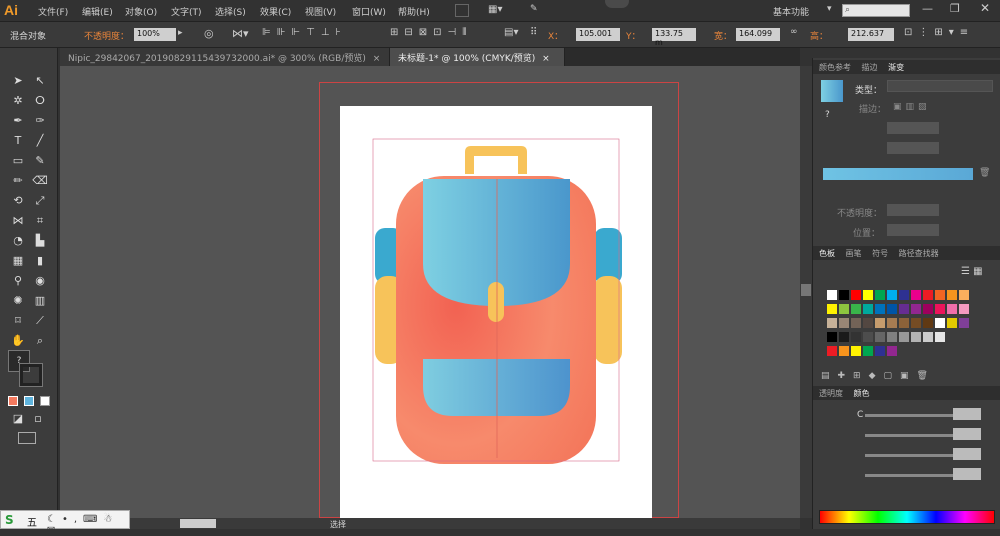  Describe the element at coordinates (31, 375) in the screenshot. I see `stroke-swatch` at that location.